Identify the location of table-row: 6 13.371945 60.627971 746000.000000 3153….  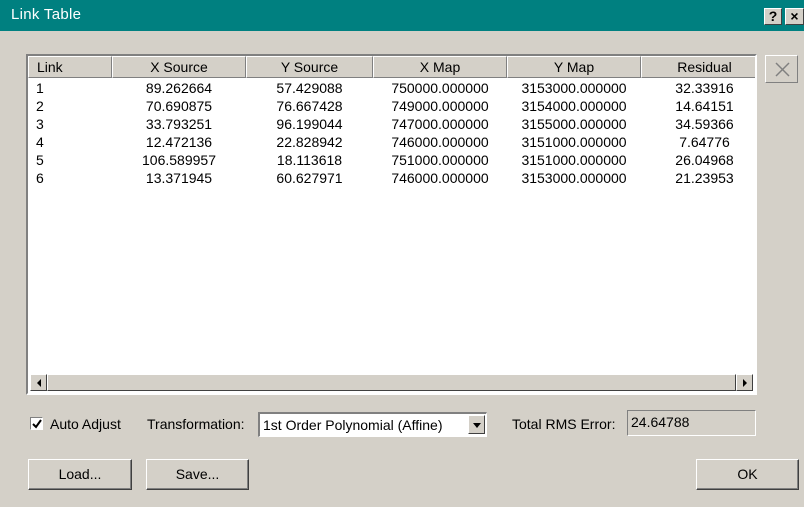
(391, 178).